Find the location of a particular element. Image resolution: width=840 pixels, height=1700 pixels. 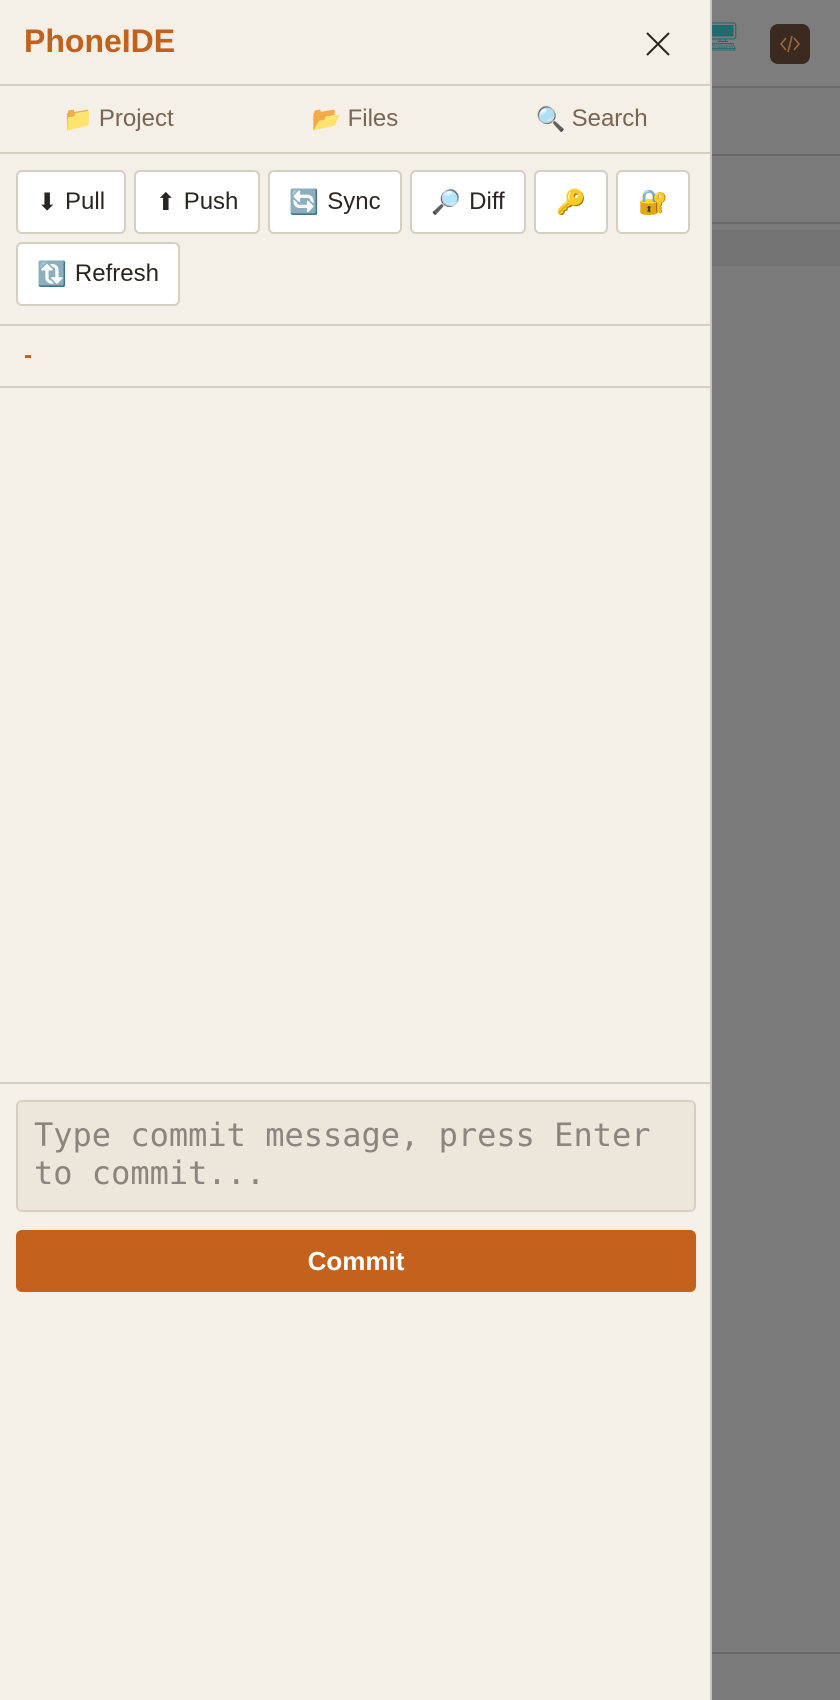

button-label: Diff is located at coordinates (487, 201).